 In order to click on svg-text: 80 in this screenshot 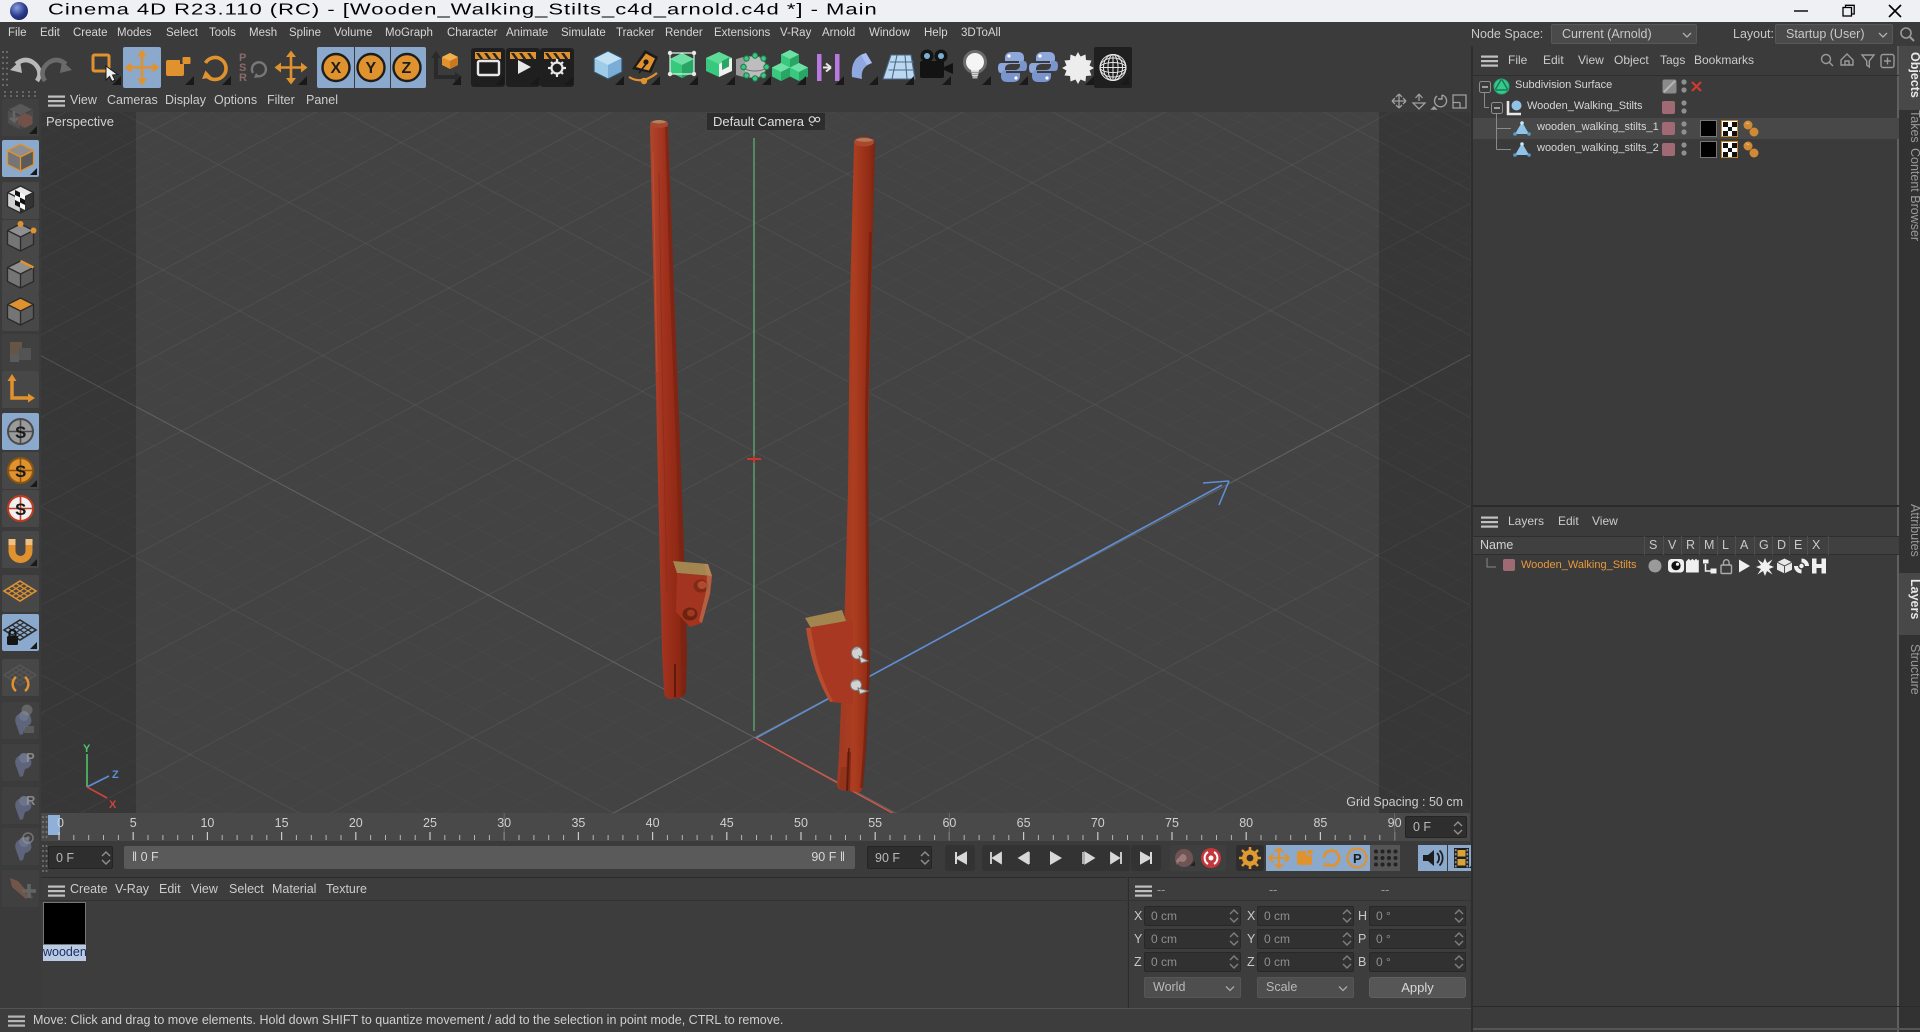, I will do `click(1246, 823)`.